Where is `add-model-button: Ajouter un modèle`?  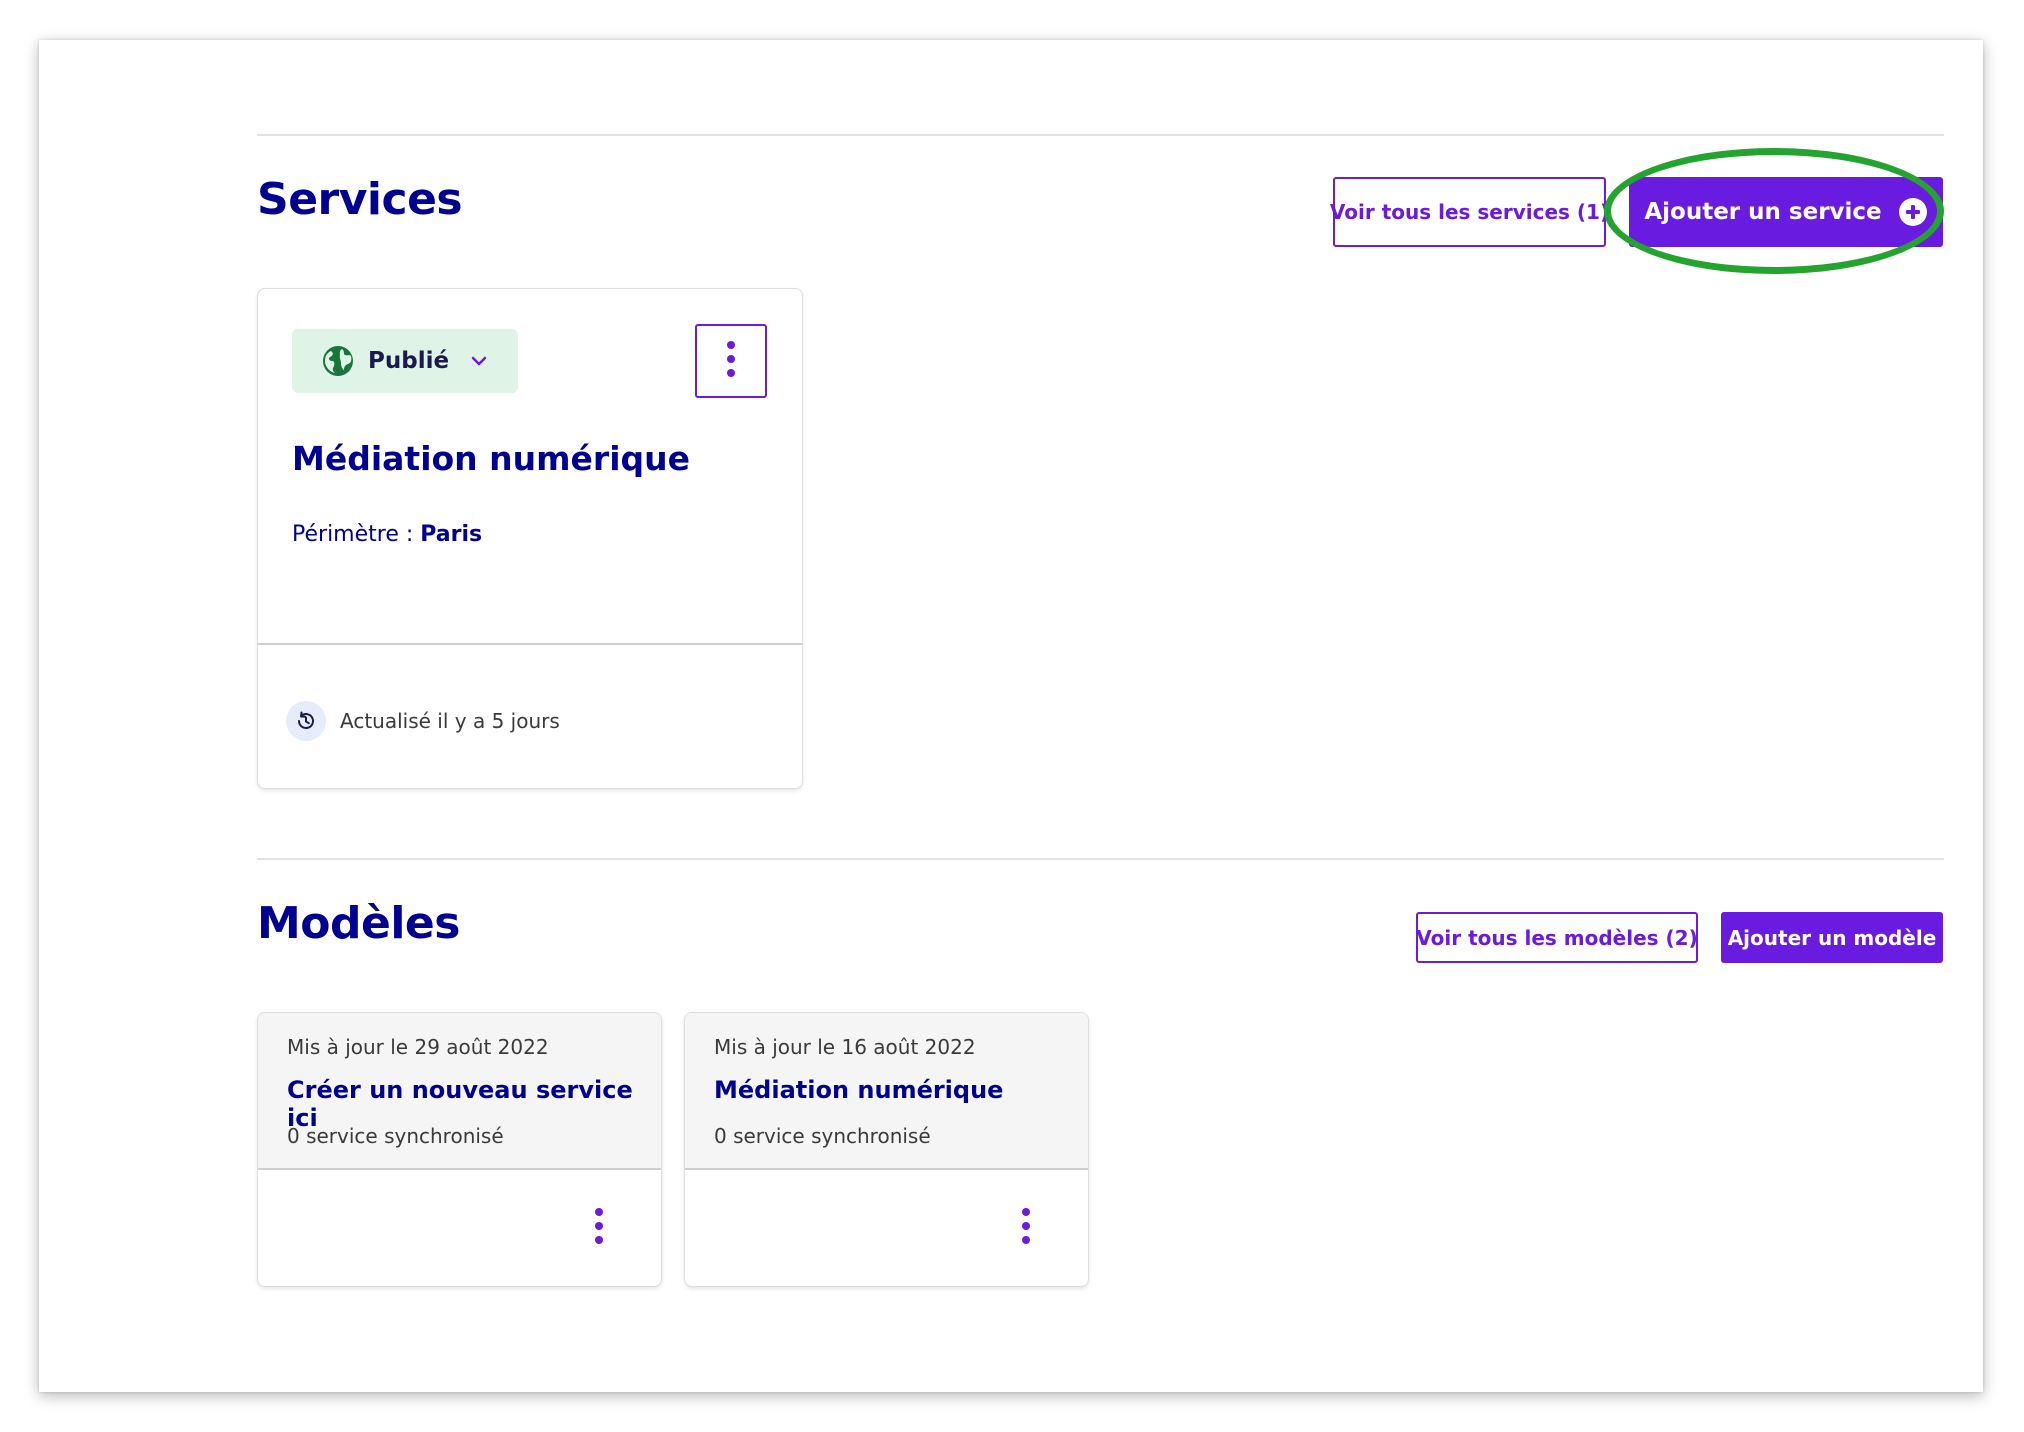 add-model-button: Ajouter un modèle is located at coordinates (1832, 937).